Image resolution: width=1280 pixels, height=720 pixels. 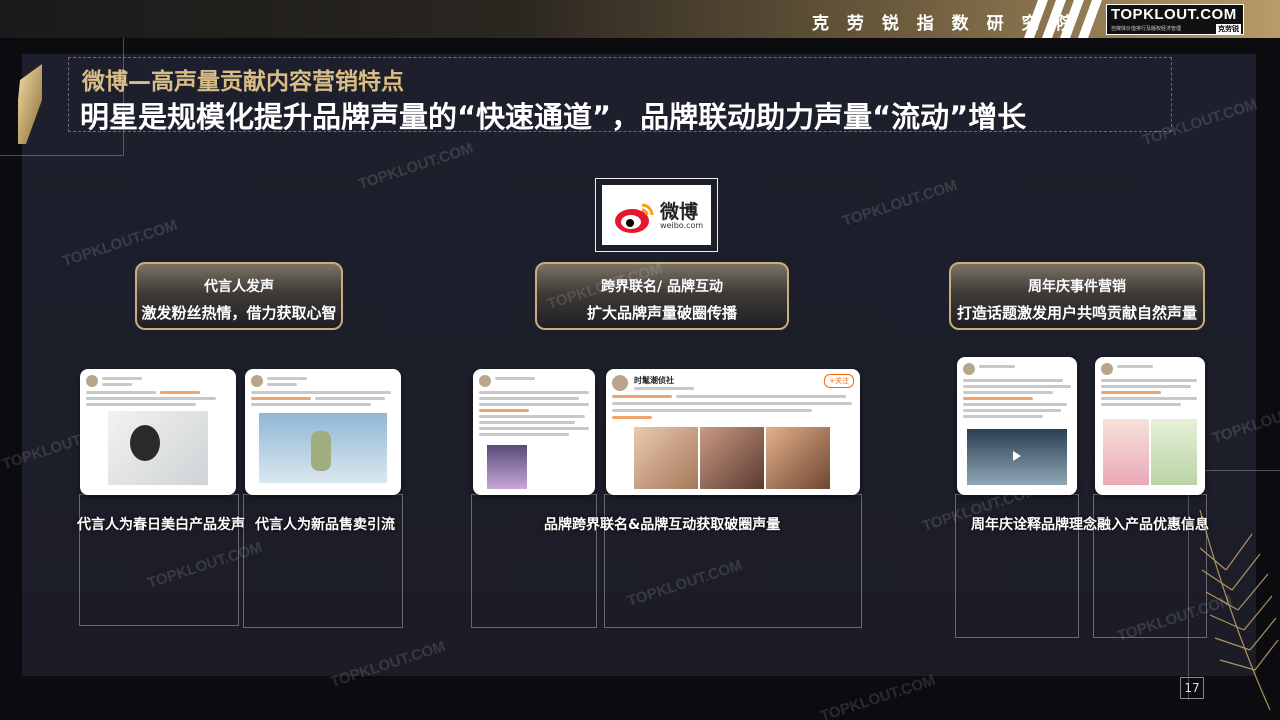 What do you see at coordinates (239, 313) in the screenshot?
I see `pill-text: 激发粉丝热情，借力获取心智` at bounding box center [239, 313].